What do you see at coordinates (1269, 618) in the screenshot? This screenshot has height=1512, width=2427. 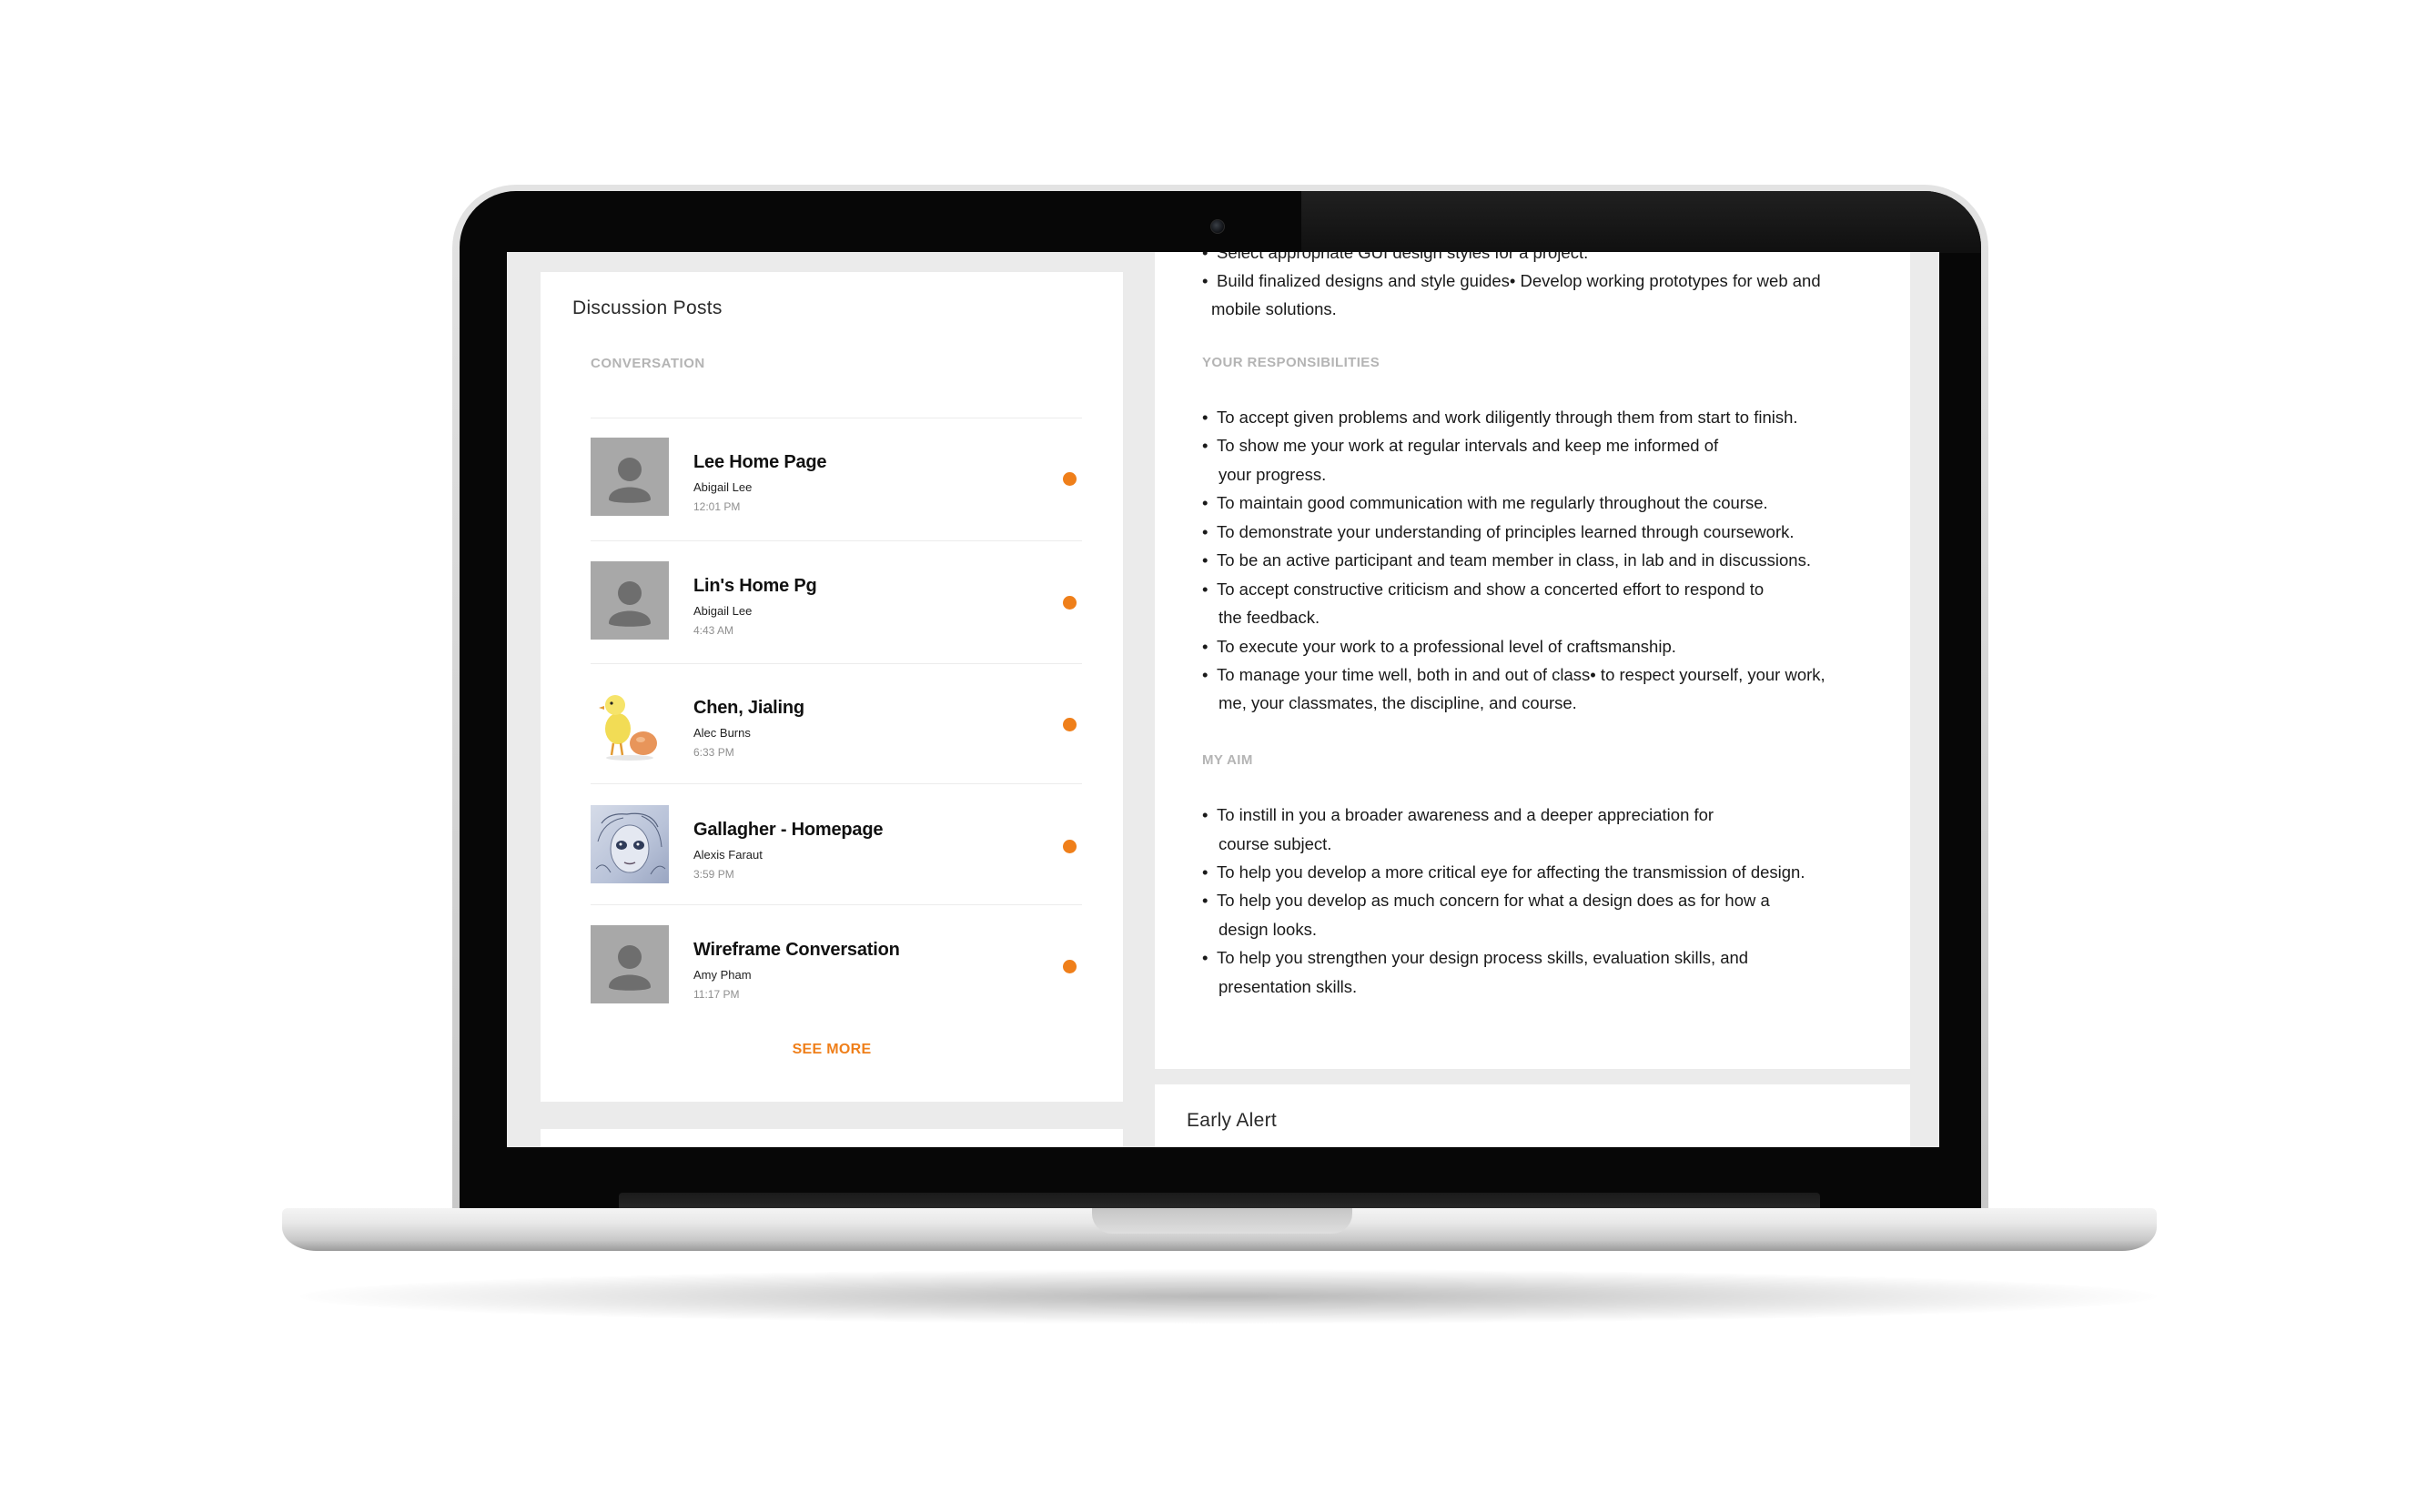 I see `list-item: the feedback.` at bounding box center [1269, 618].